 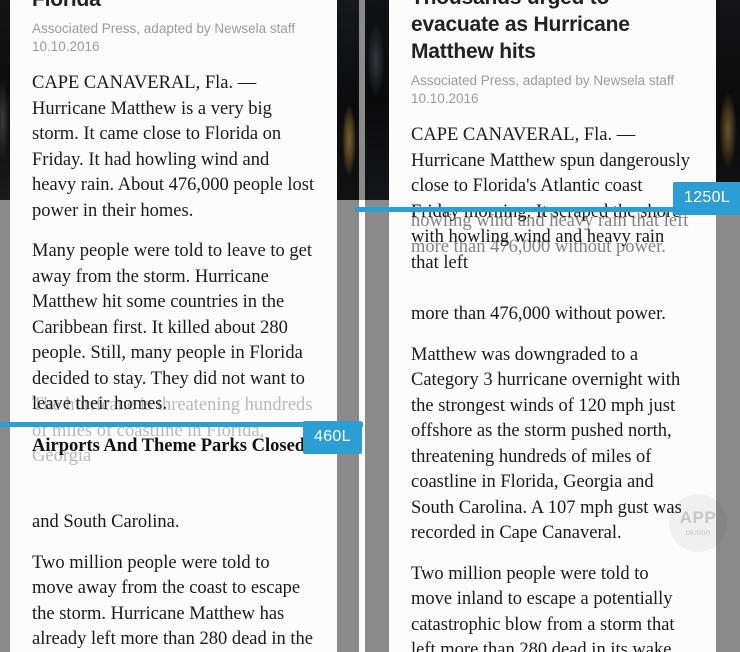 I want to click on page-title: Florida, so click(x=173, y=6).